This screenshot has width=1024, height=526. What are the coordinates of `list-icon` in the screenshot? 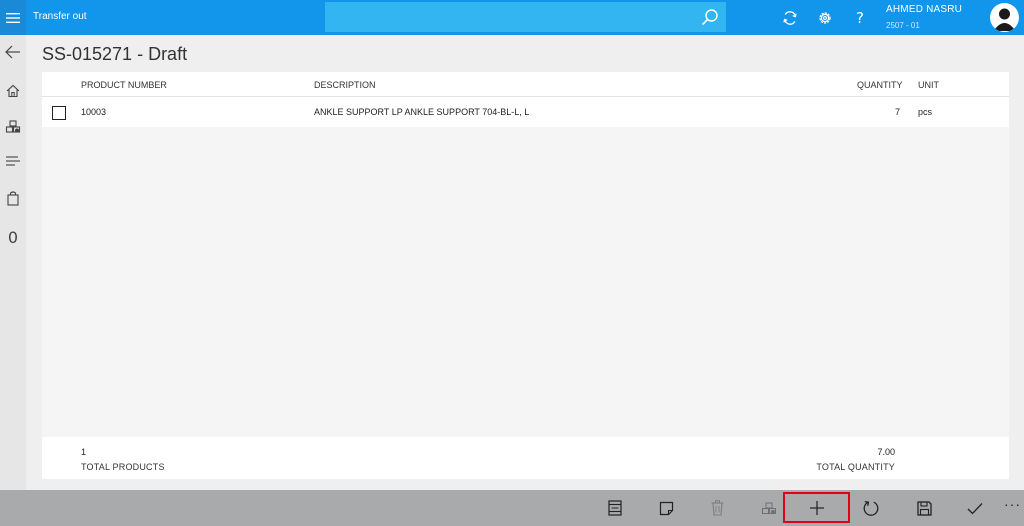 It's located at (13, 161).